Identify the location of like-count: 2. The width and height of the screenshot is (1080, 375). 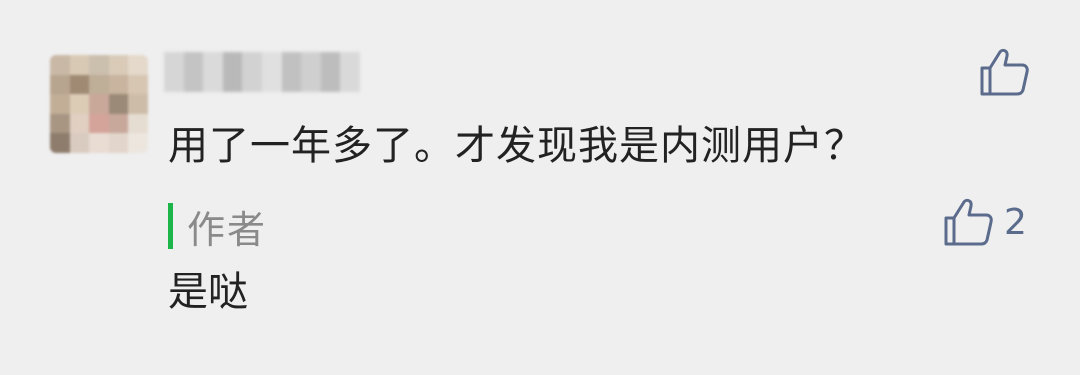
(1015, 222).